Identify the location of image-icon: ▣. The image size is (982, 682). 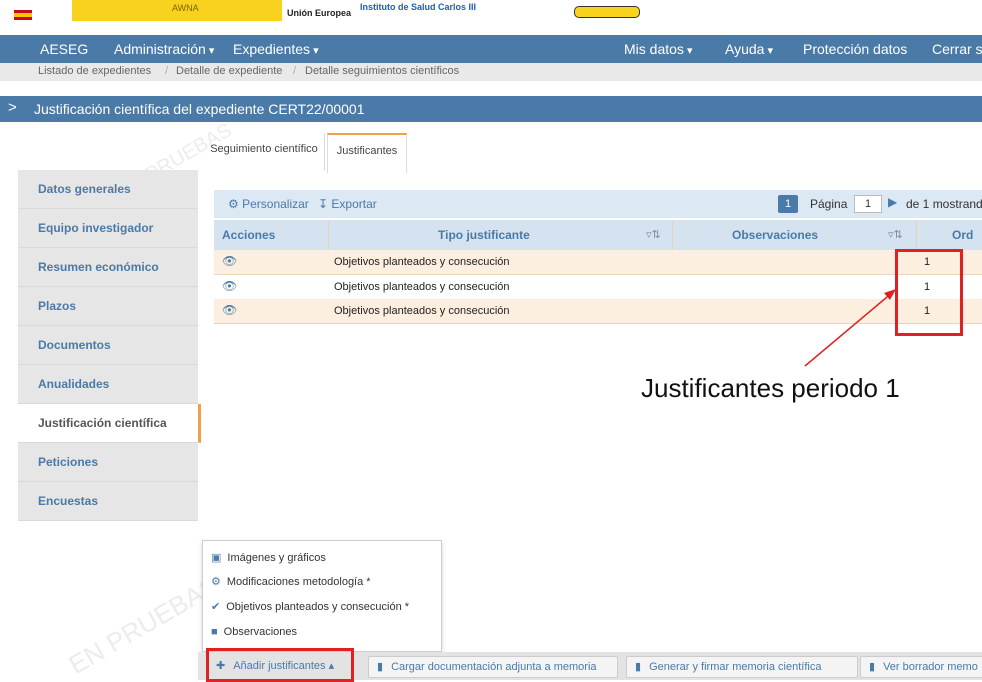
(216, 558).